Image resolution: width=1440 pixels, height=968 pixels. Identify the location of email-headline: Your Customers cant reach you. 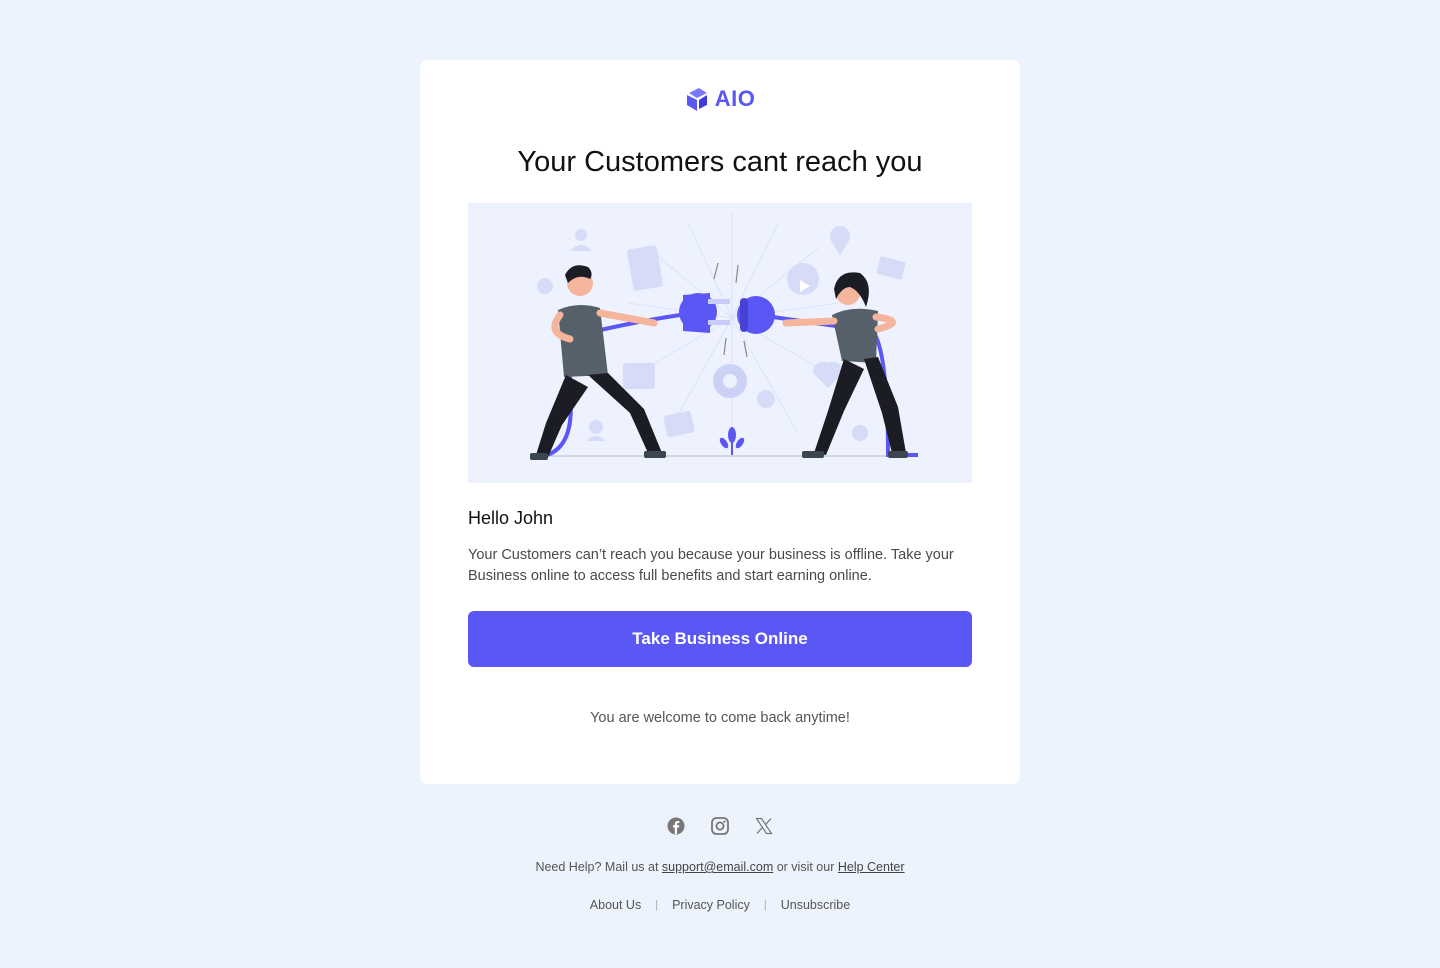
(720, 162).